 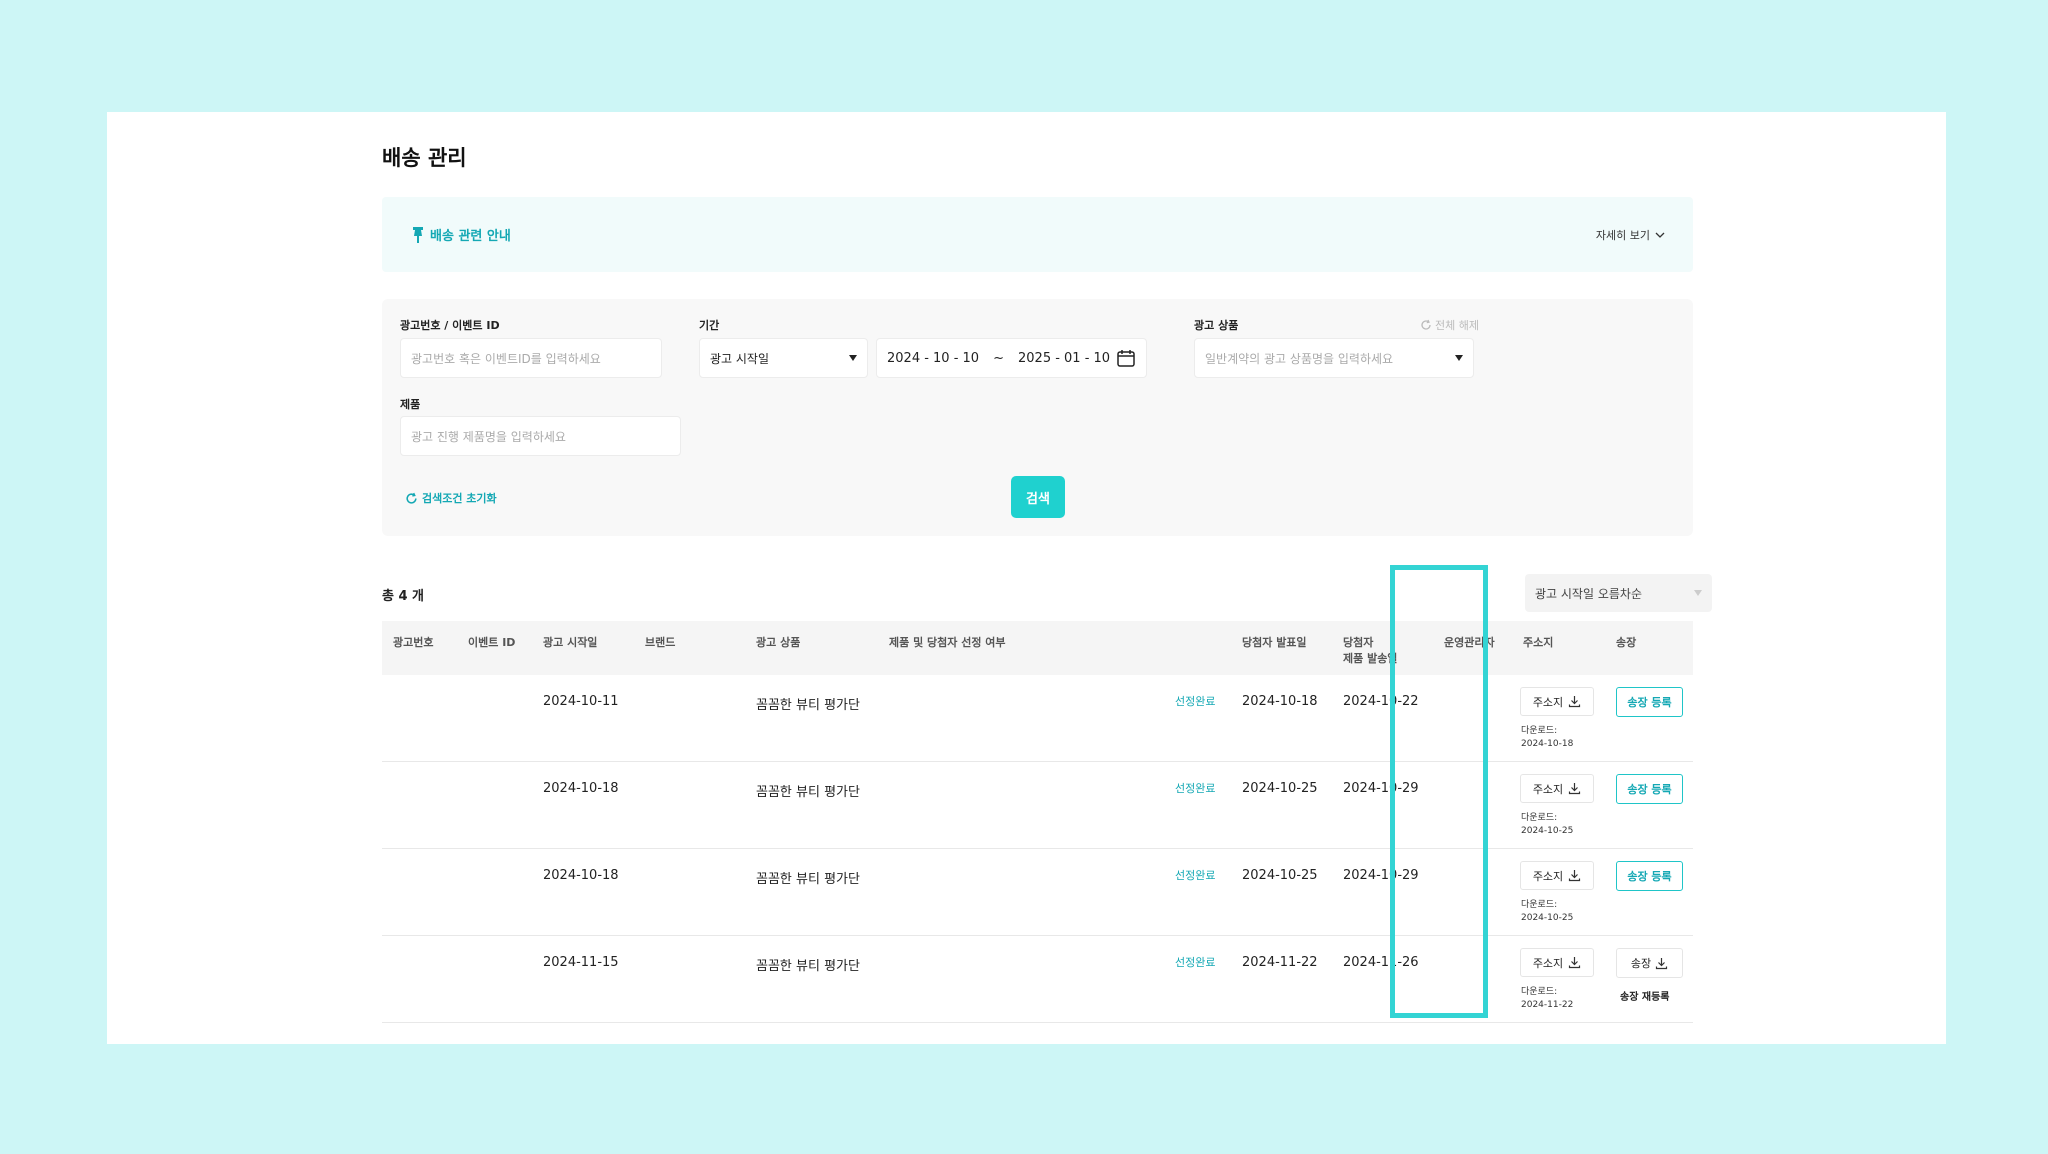 I want to click on sort-select: 광고 시작일 오름차순, so click(x=1618, y=593).